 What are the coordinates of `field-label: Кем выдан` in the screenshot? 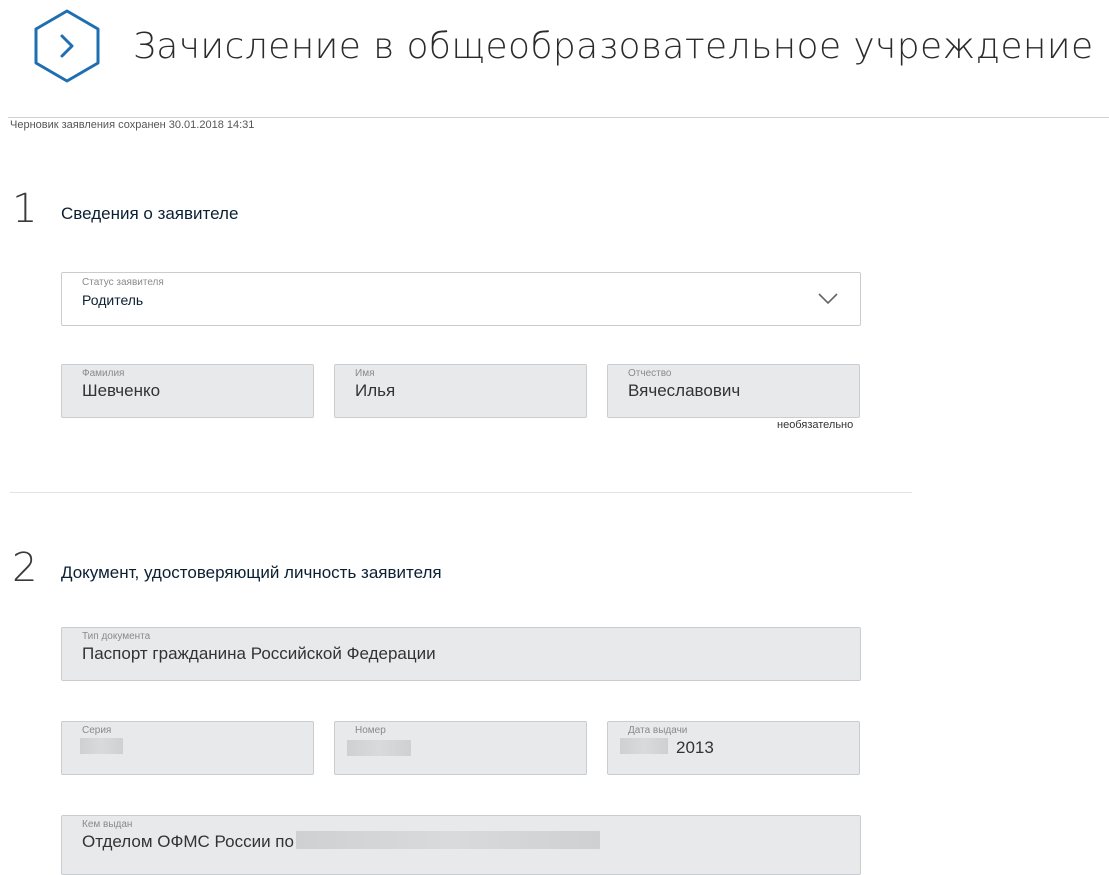 It's located at (107, 824).